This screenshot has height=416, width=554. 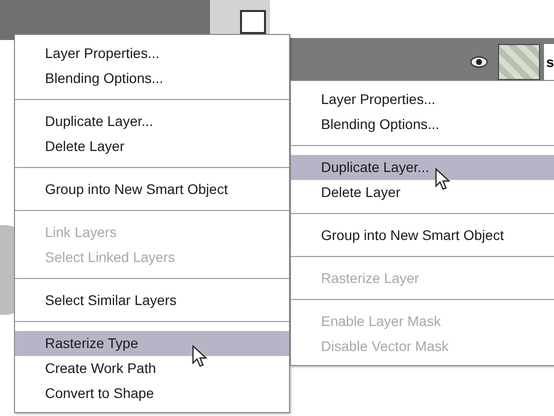 I want to click on menu-item: Create Work Path, so click(x=152, y=368).